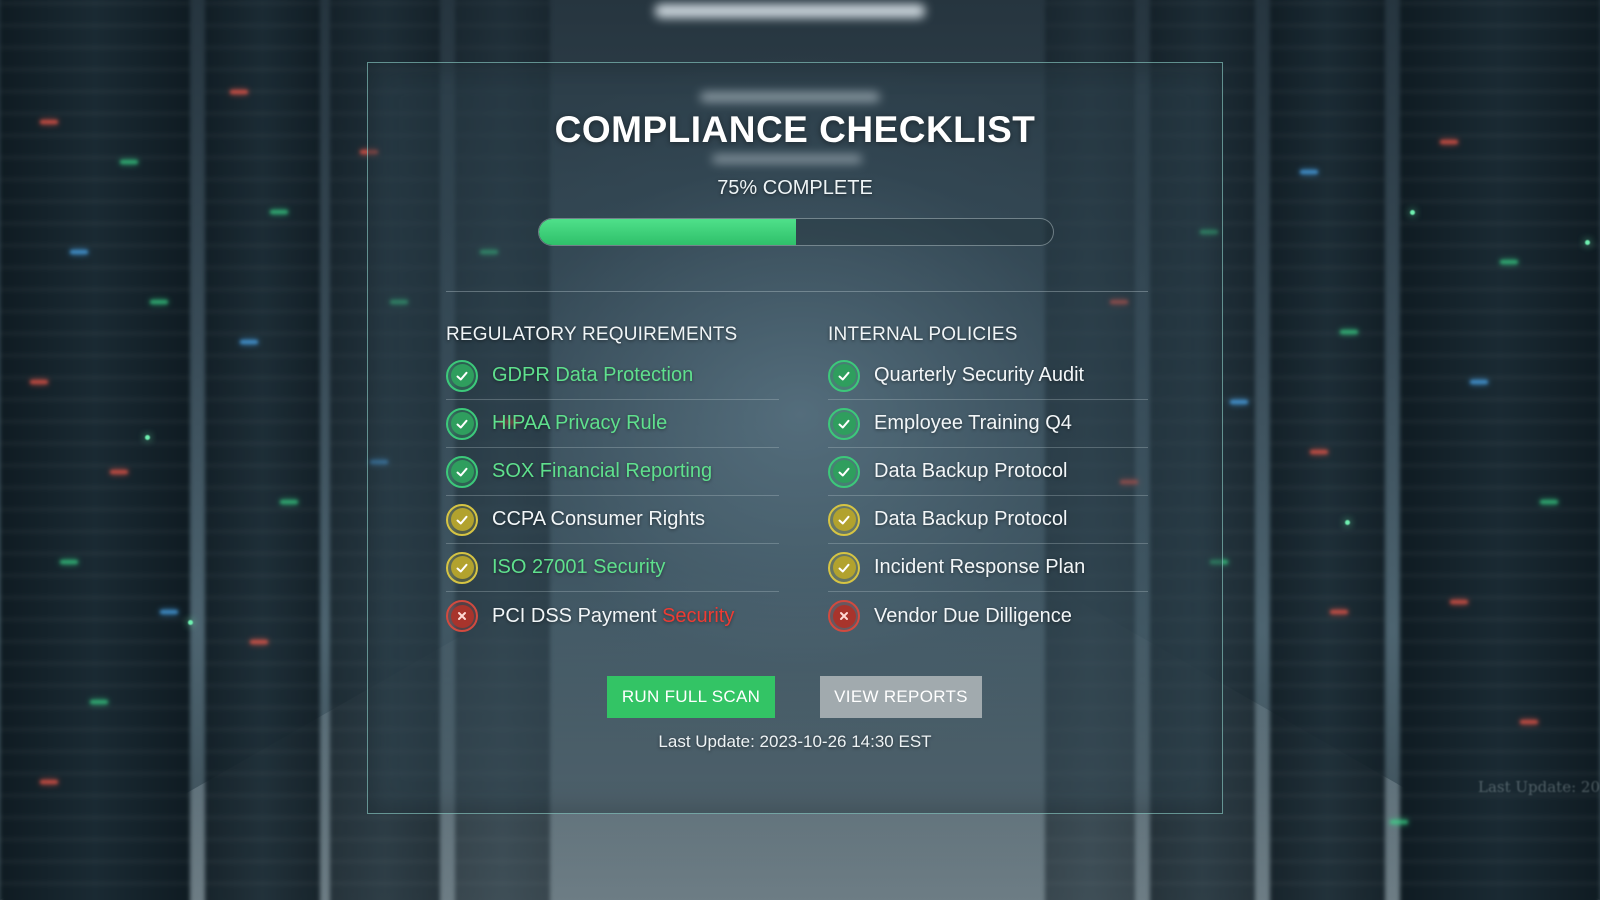  I want to click on checklist-item: SOX Financial Reporting, so click(612, 472).